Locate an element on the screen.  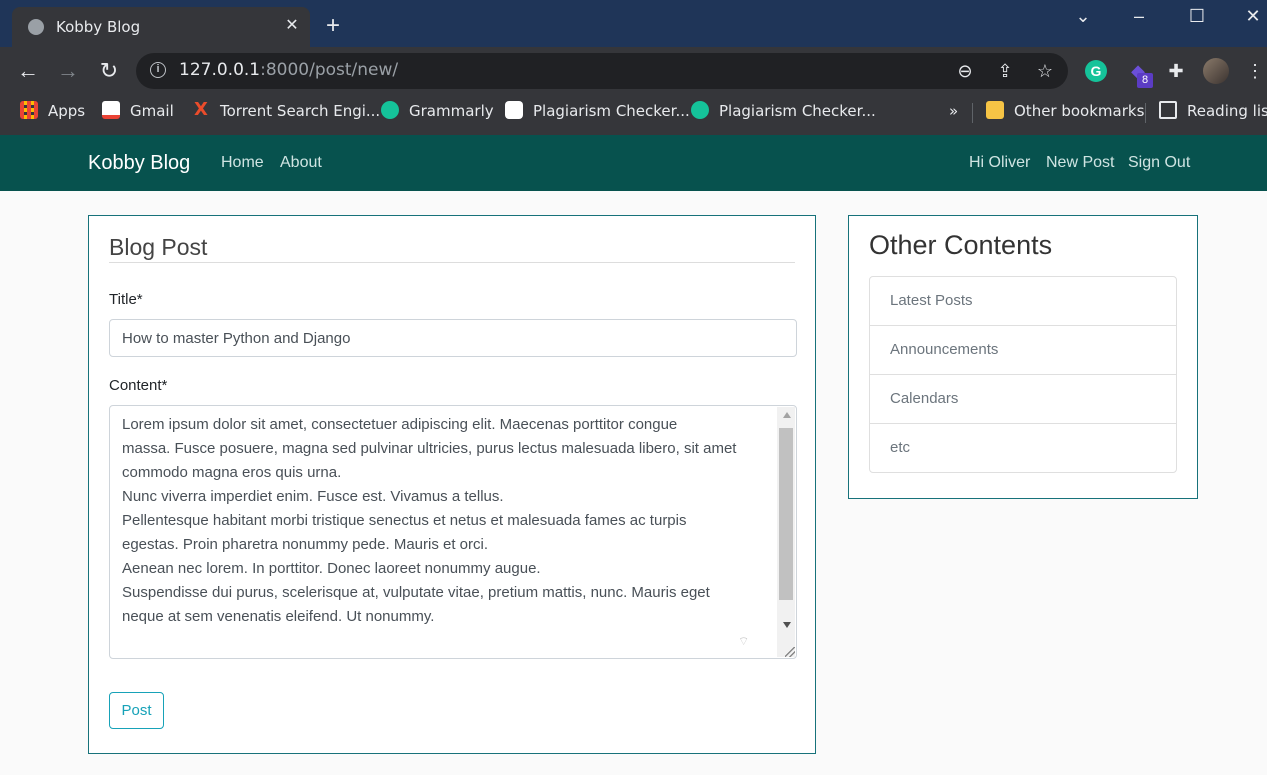
sst-icon is located at coordinates (514, 109).